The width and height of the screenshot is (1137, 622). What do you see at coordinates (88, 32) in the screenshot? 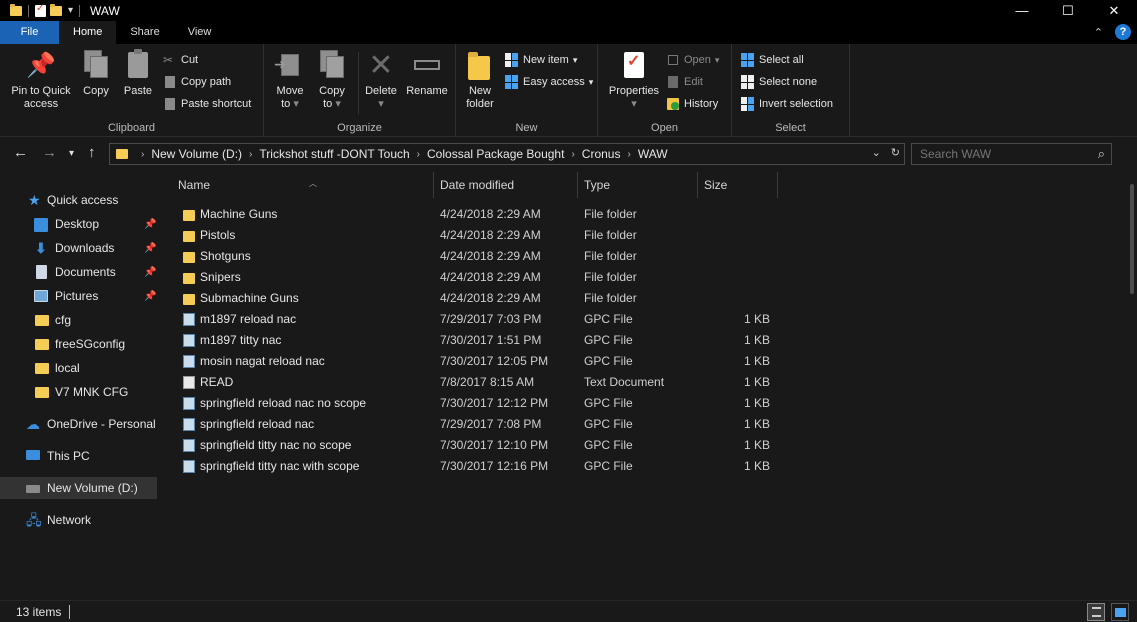
I see `tab-home: Home` at bounding box center [88, 32].